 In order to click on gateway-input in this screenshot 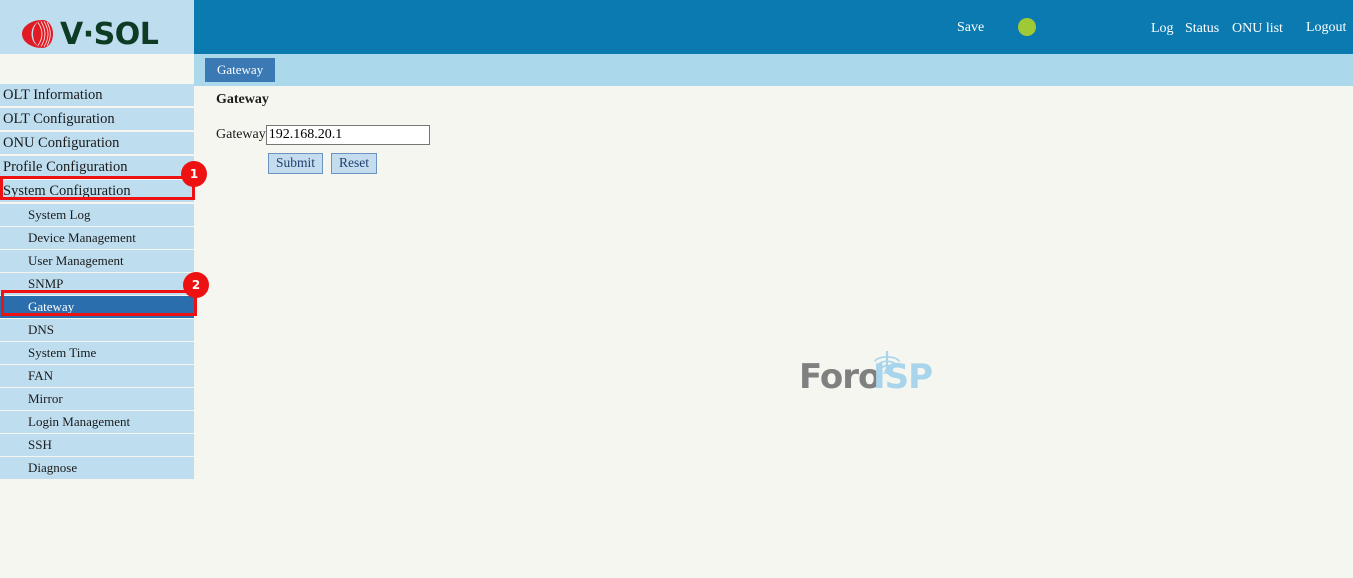, I will do `click(347, 135)`.